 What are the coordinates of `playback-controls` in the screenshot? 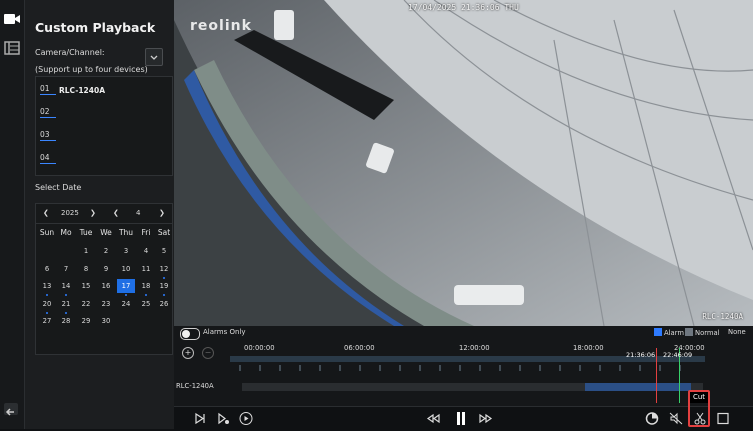 It's located at (463, 418).